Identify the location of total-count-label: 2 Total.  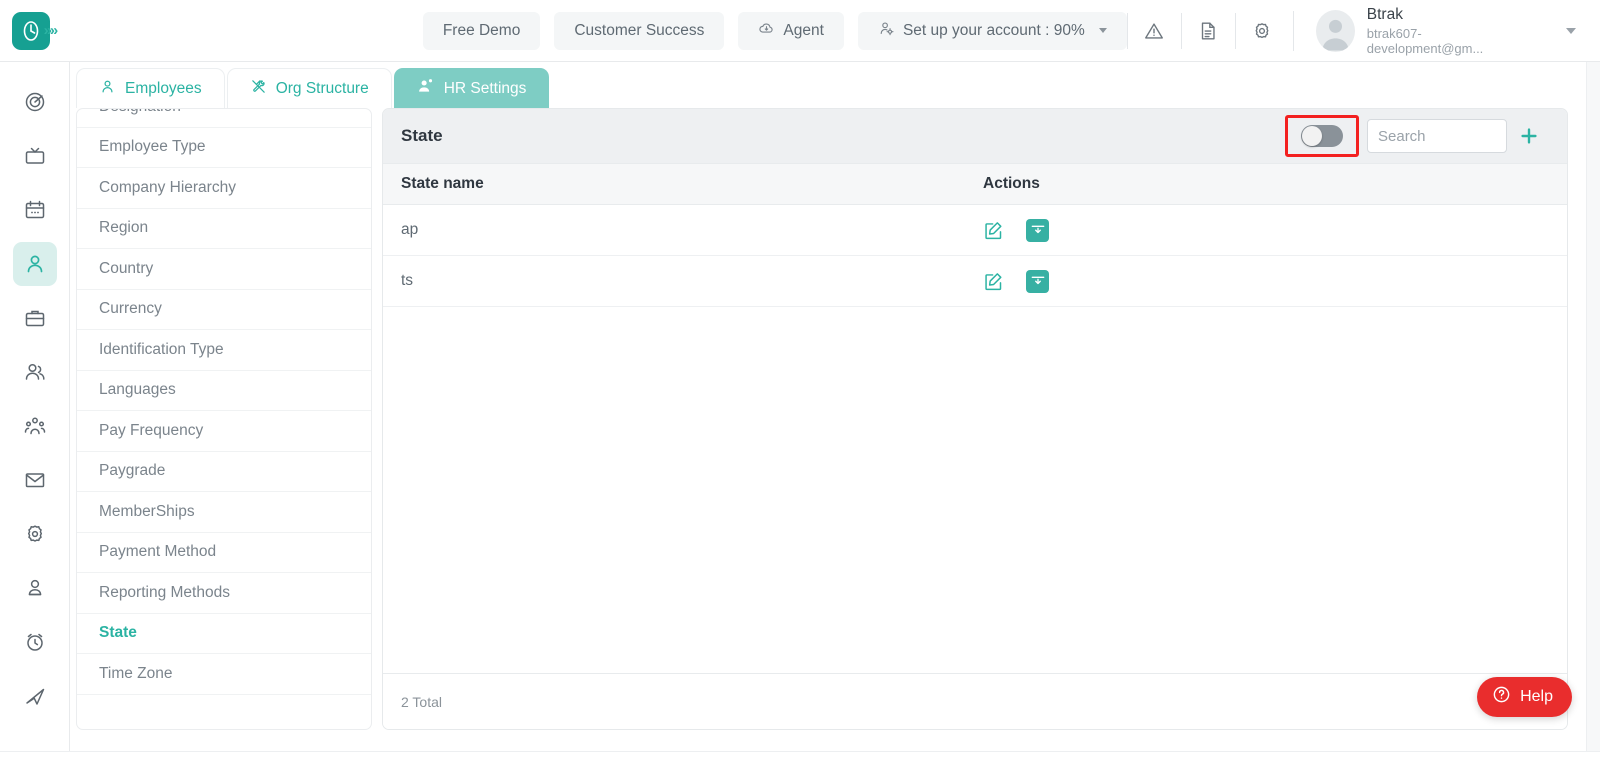
(421, 701).